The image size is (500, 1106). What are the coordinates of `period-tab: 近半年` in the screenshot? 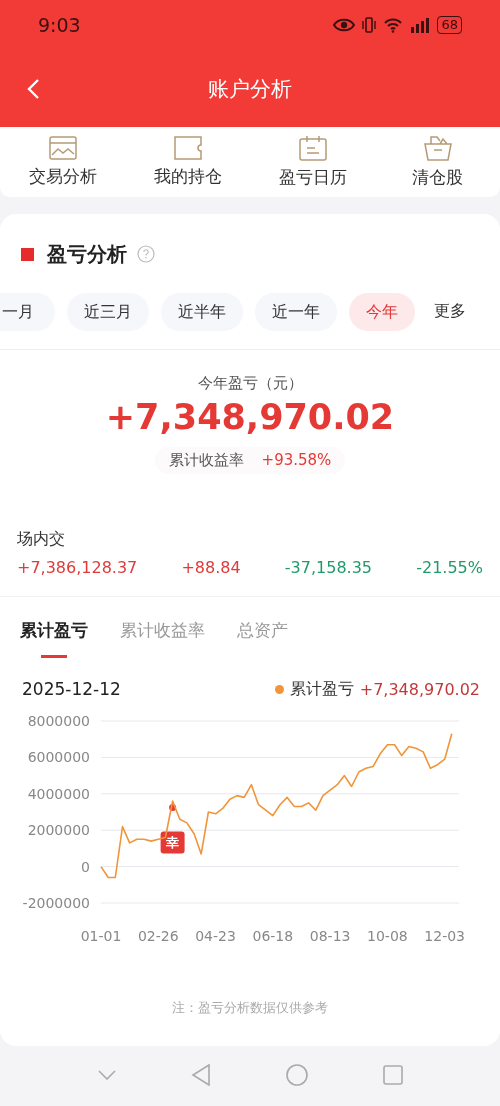 It's located at (202, 311).